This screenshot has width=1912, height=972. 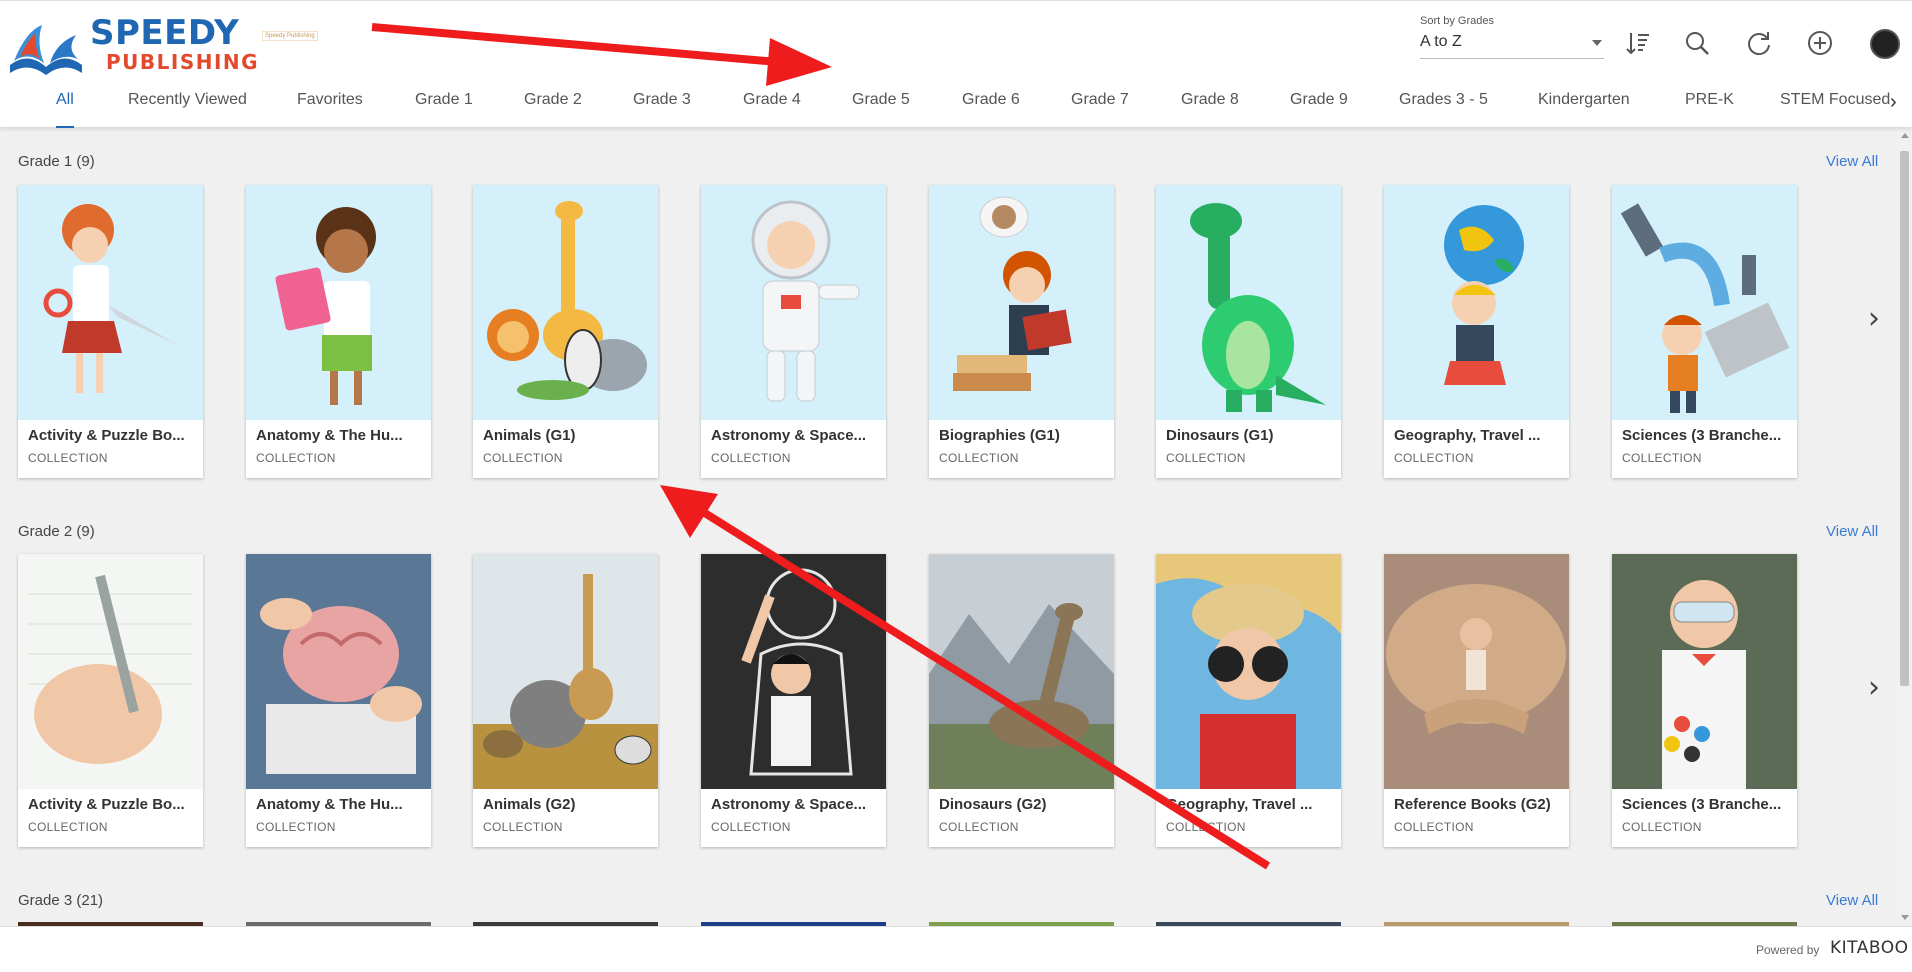 I want to click on tab-grade-6: Grade 6, so click(x=991, y=109).